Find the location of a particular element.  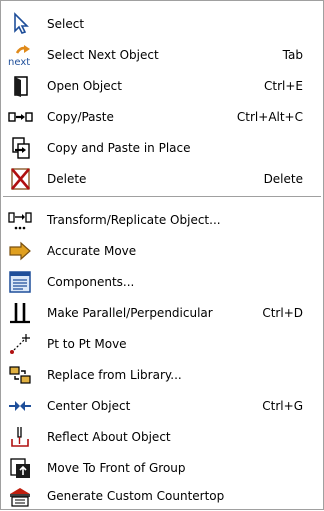

menu-item-center-object: Center Object Ctrl+G is located at coordinates (162, 406).